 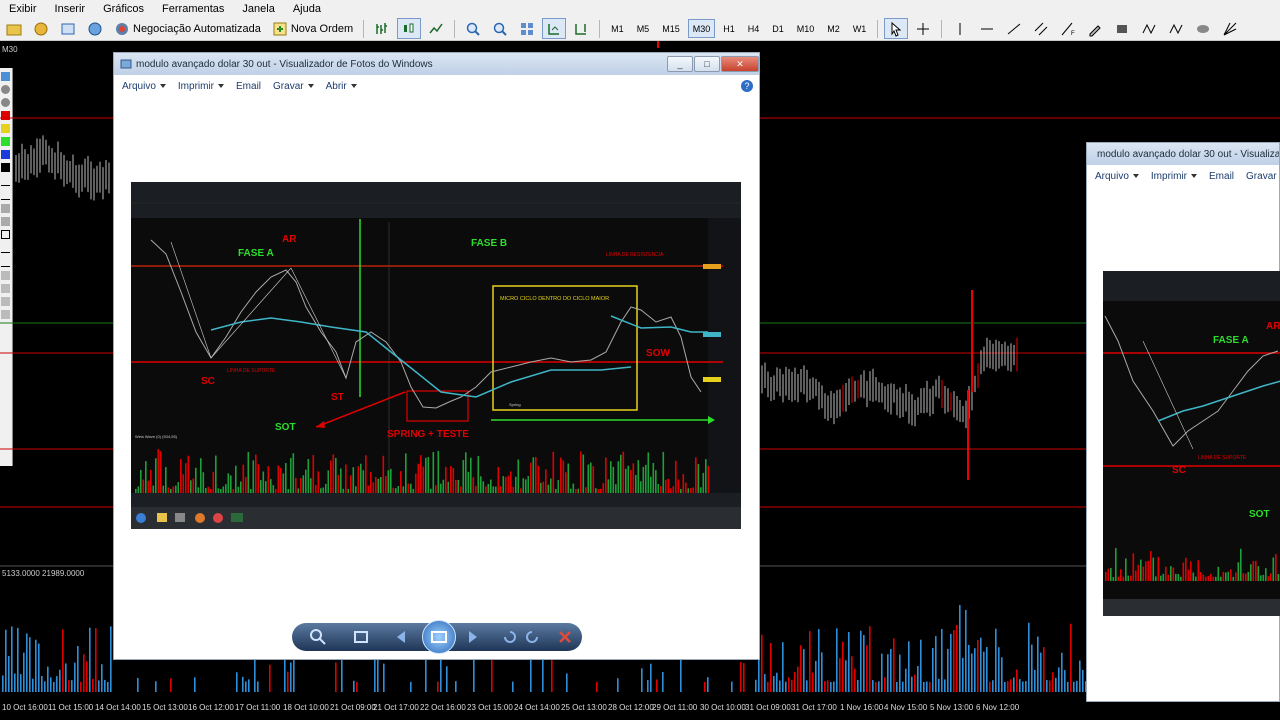 What do you see at coordinates (1149, 28) in the screenshot?
I see `elliott-button` at bounding box center [1149, 28].